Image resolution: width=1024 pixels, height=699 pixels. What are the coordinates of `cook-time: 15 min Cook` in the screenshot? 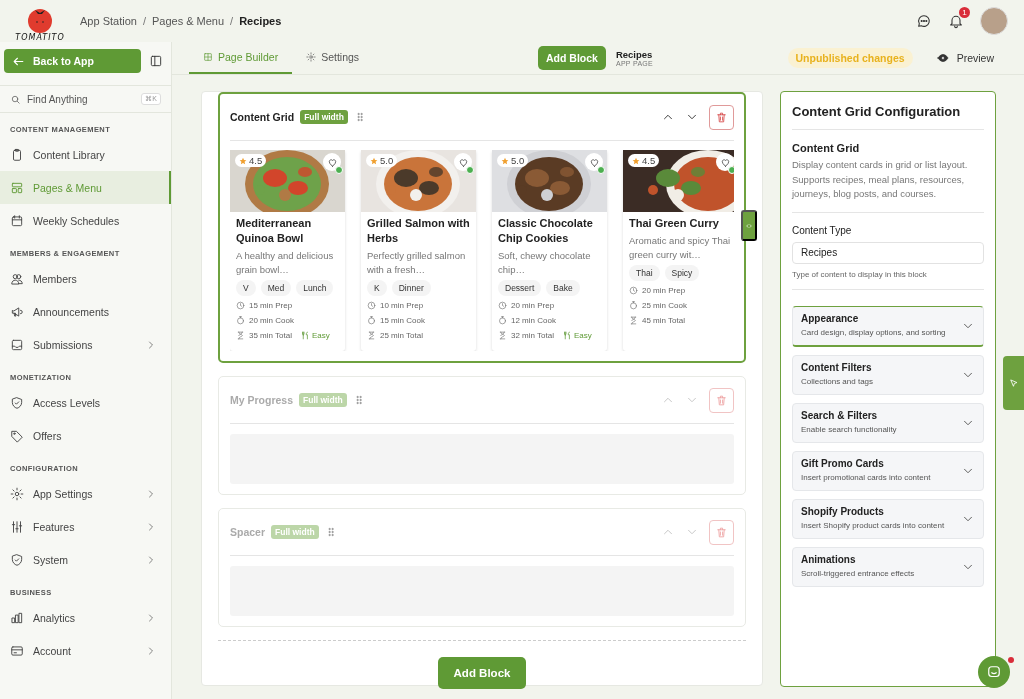 It's located at (402, 320).